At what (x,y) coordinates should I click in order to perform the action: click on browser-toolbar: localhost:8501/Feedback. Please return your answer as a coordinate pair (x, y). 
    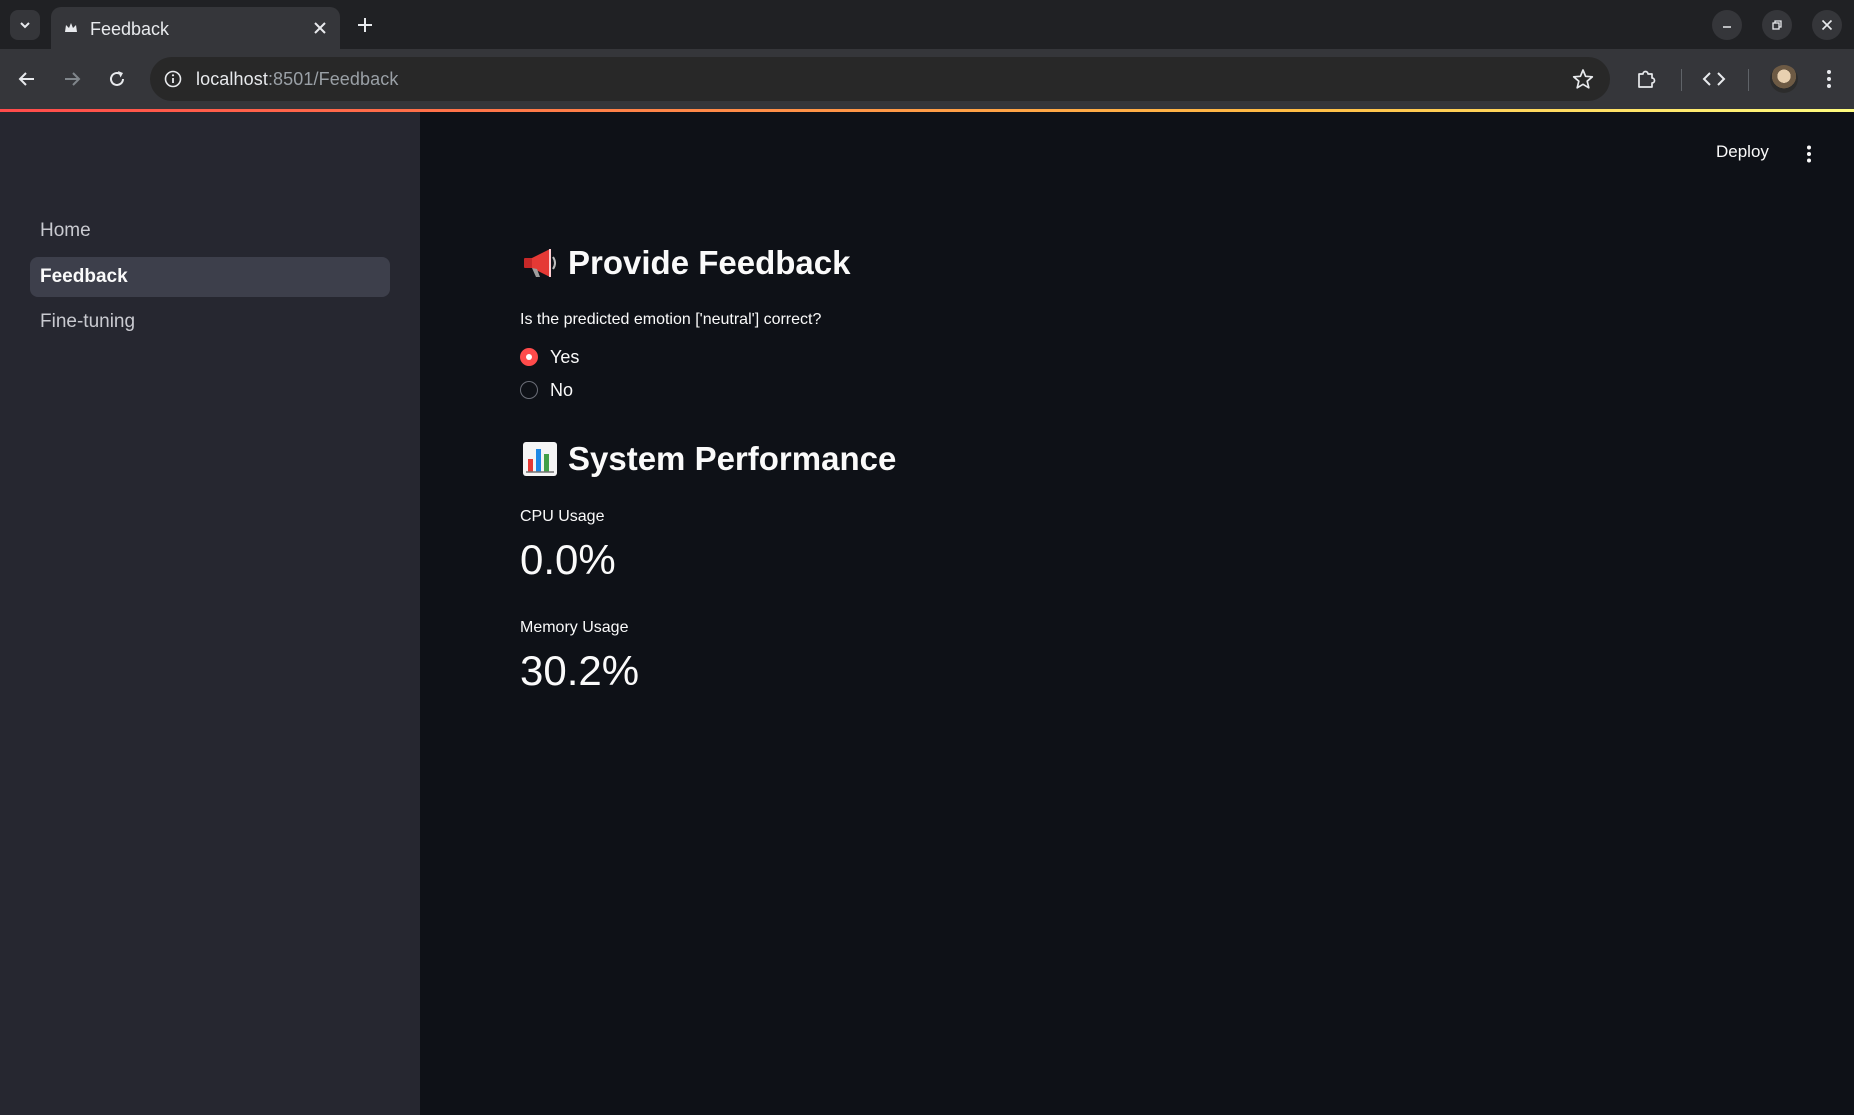
    Looking at the image, I should click on (927, 79).